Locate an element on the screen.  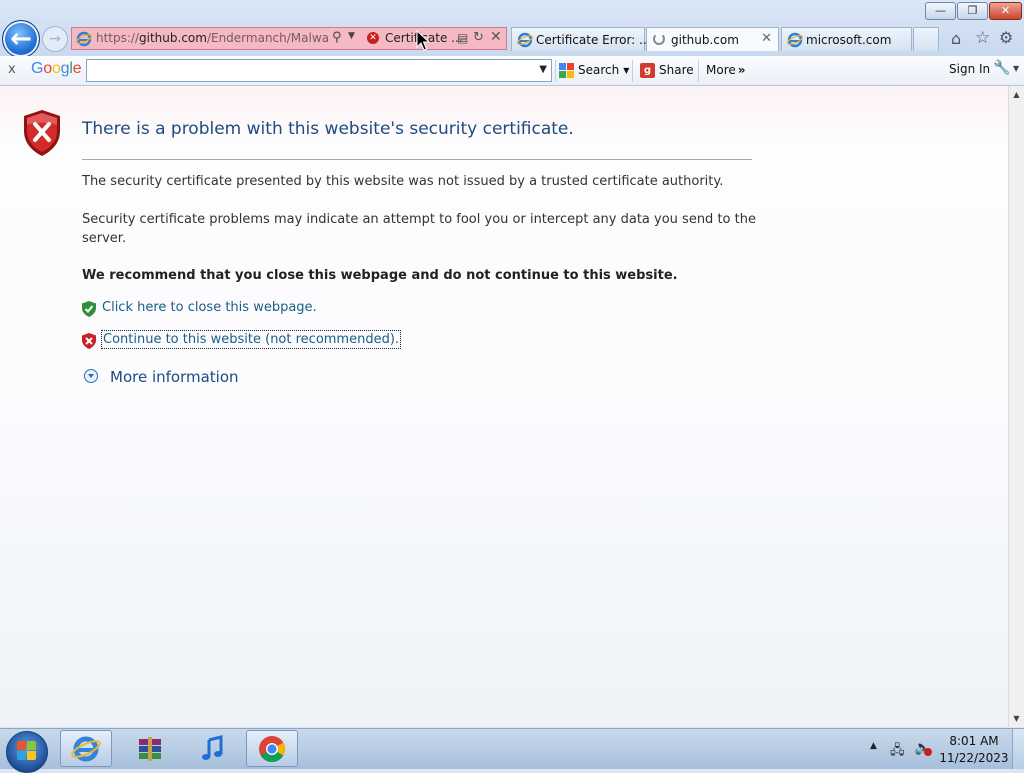
gear-icon: ⚙ is located at coordinates (1006, 37).